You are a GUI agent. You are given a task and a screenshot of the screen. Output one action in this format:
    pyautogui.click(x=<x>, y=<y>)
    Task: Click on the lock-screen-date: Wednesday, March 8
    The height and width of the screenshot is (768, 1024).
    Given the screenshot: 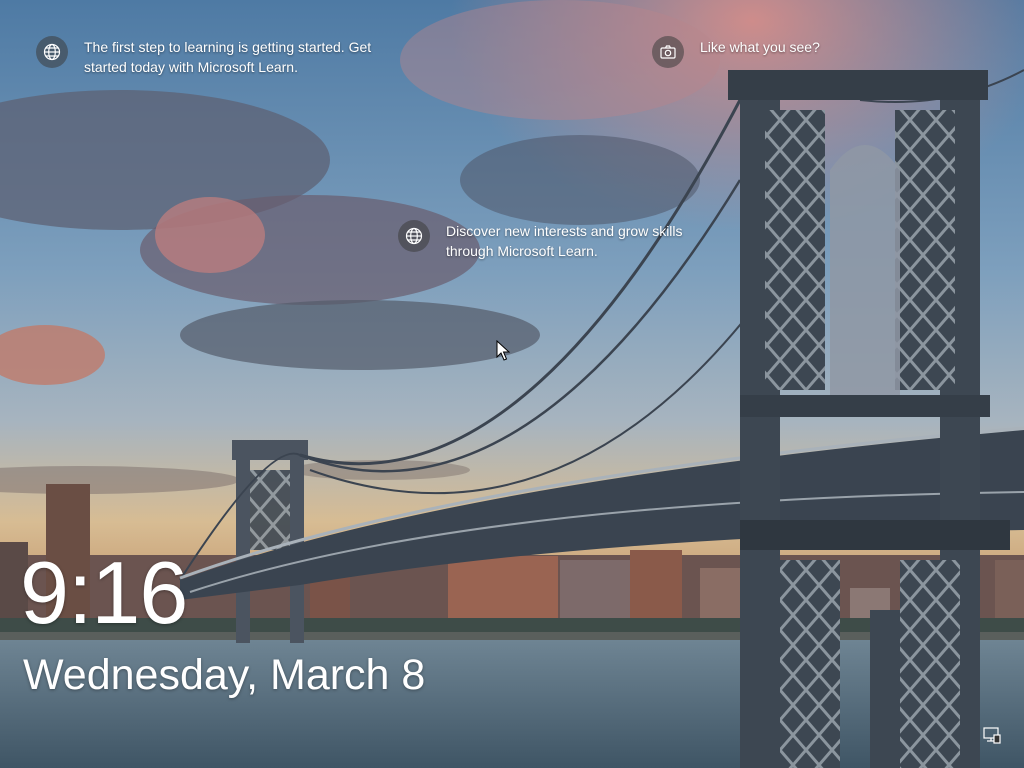 What is the action you would take?
    pyautogui.click(x=224, y=675)
    